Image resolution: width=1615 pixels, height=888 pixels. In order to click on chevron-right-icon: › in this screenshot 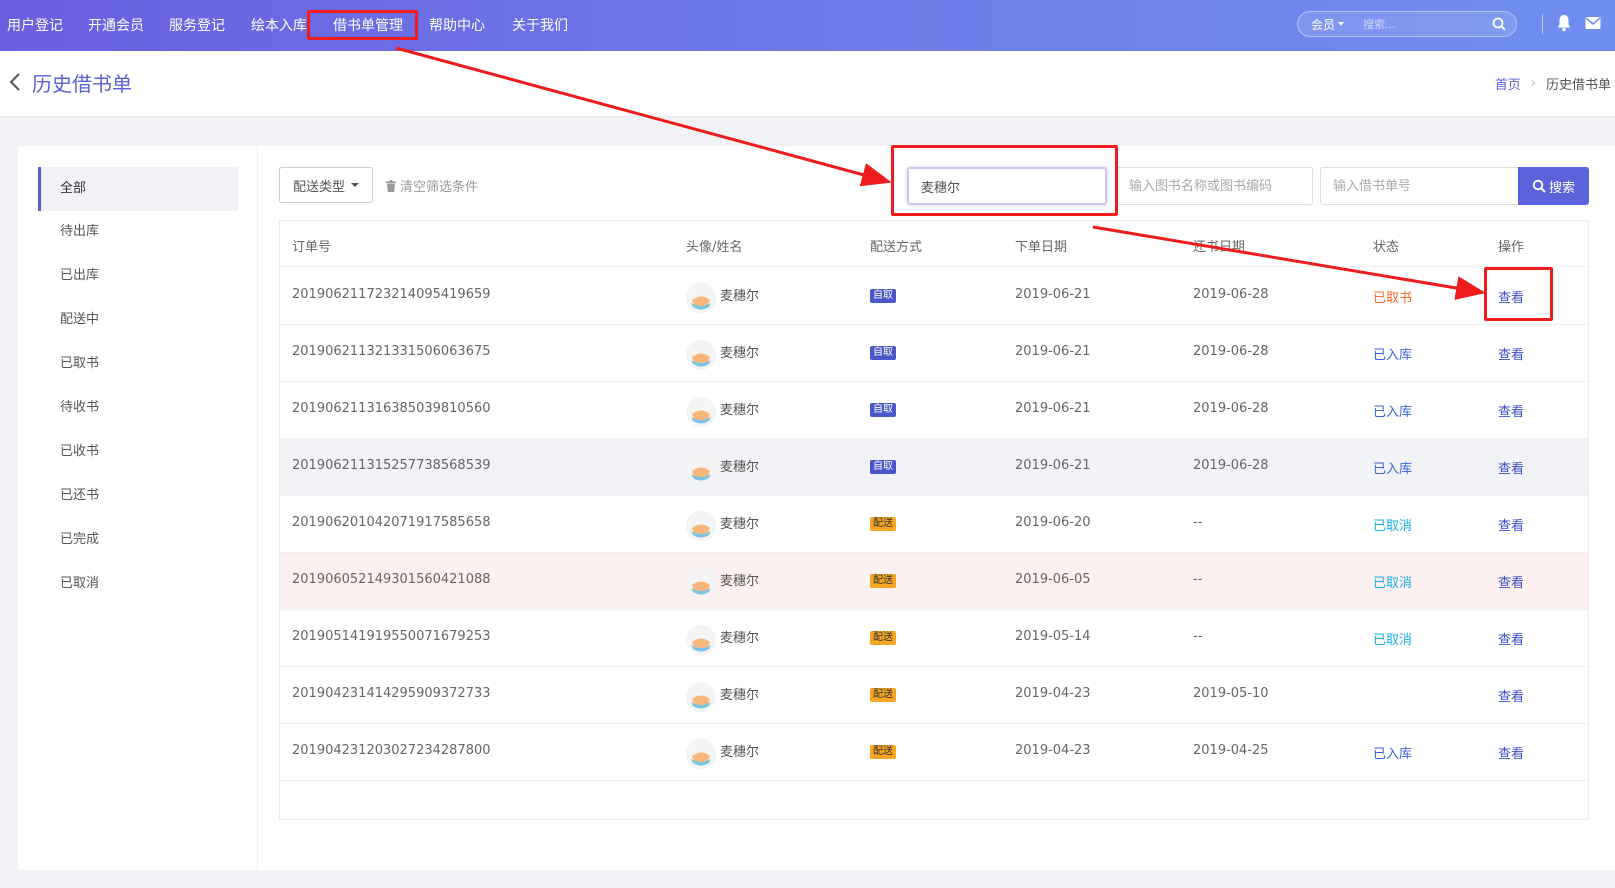, I will do `click(1533, 83)`.